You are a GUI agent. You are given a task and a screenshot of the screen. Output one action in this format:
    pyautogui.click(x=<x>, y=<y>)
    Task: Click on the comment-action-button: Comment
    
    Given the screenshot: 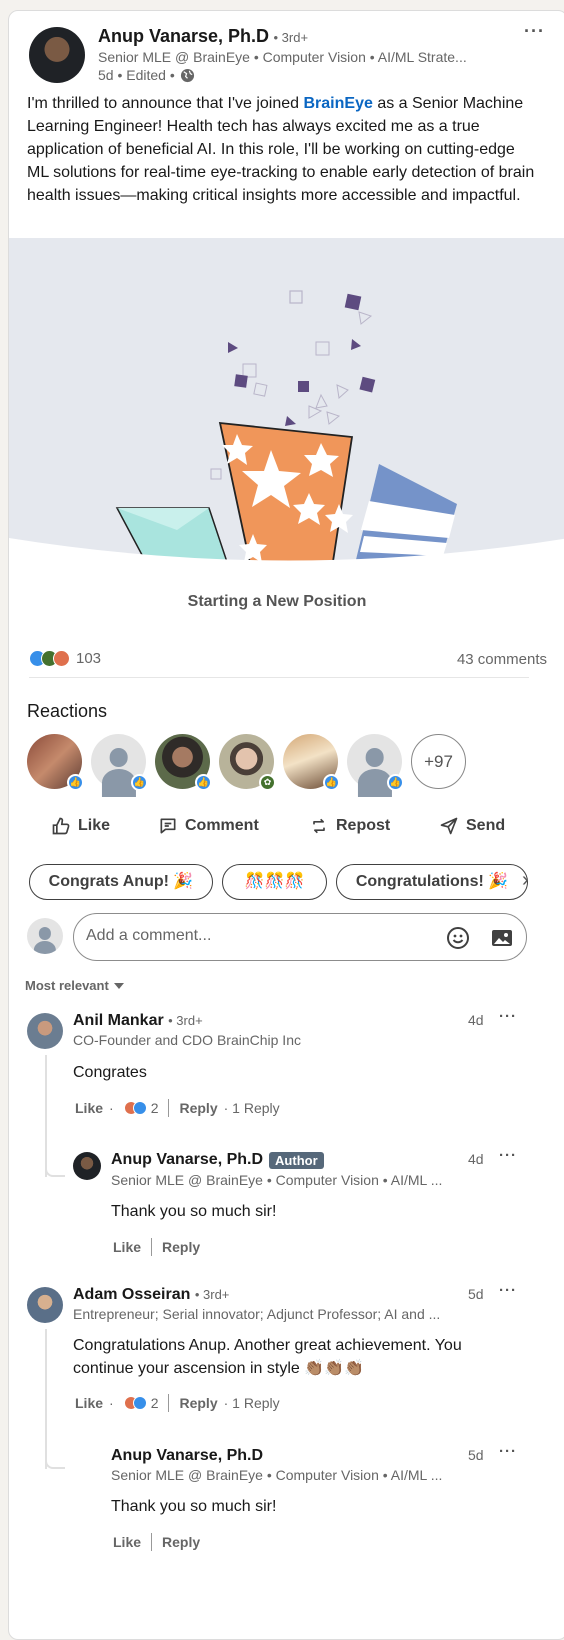 What is the action you would take?
    pyautogui.click(x=208, y=826)
    